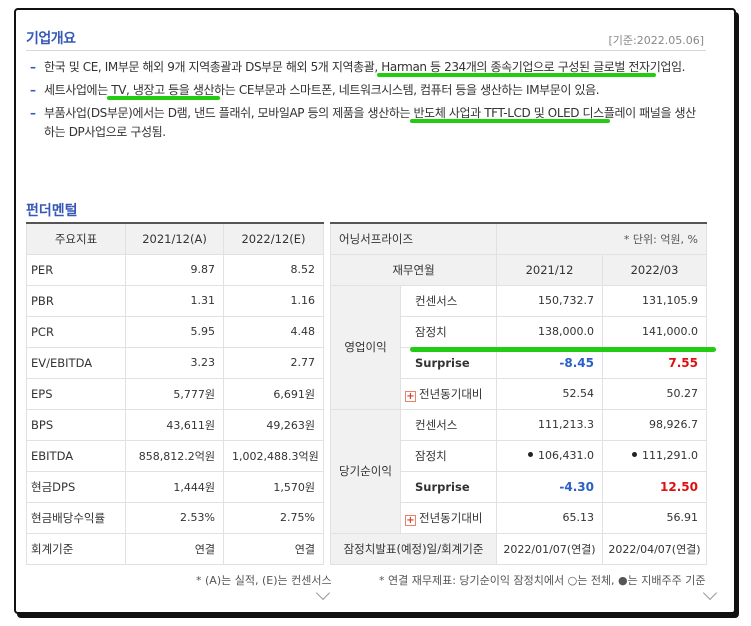 This screenshot has height=626, width=751. I want to click on fundamentals-title: 펀더멘털, so click(52, 211).